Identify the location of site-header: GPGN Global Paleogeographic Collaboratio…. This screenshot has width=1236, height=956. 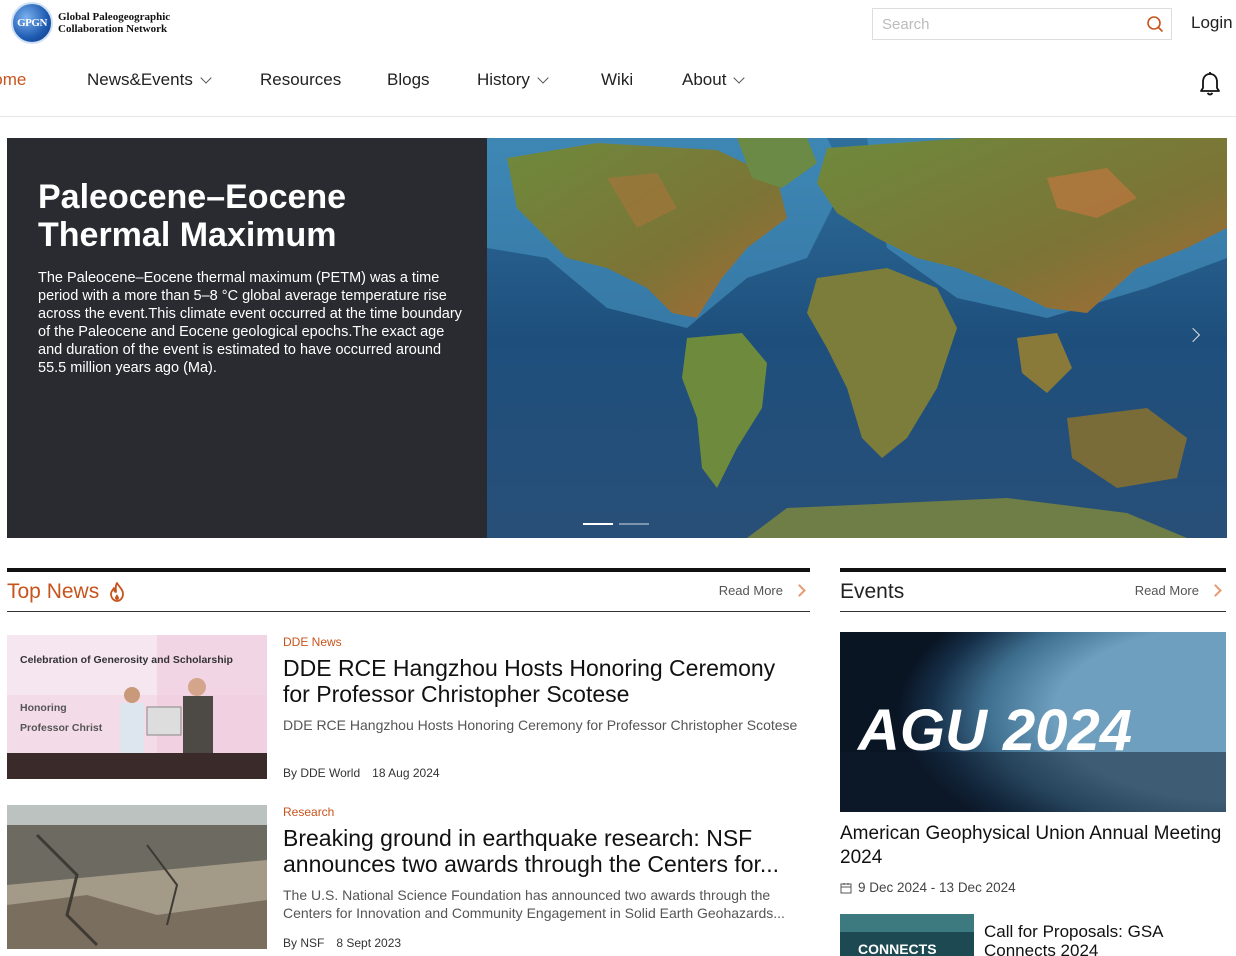
(618, 58).